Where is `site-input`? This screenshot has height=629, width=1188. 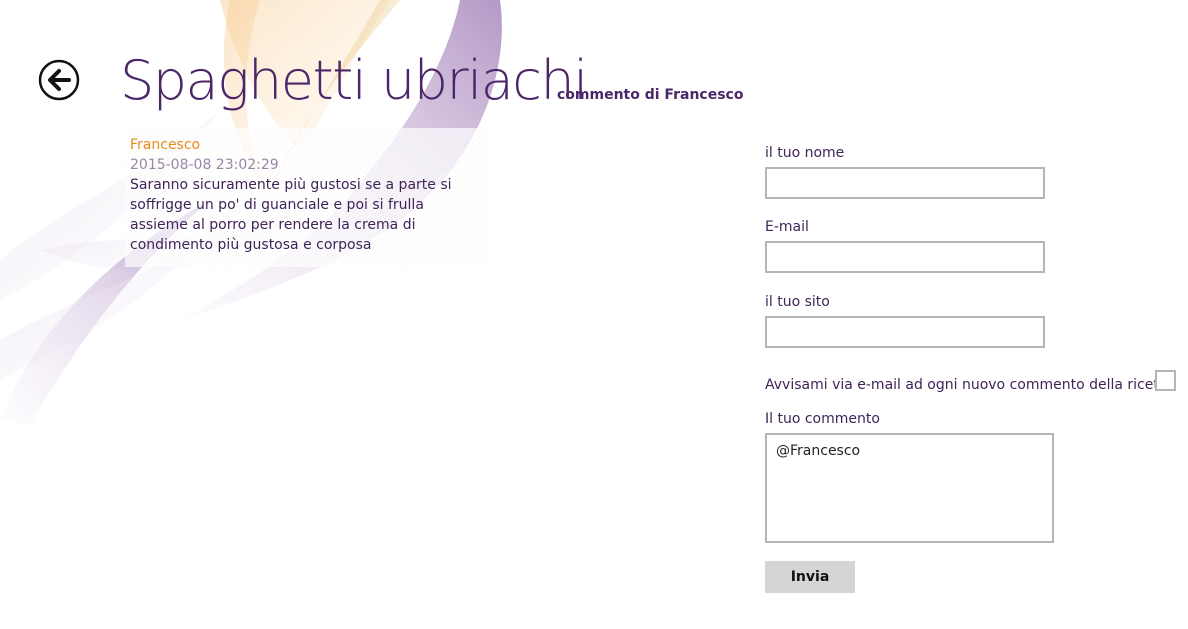
site-input is located at coordinates (905, 332).